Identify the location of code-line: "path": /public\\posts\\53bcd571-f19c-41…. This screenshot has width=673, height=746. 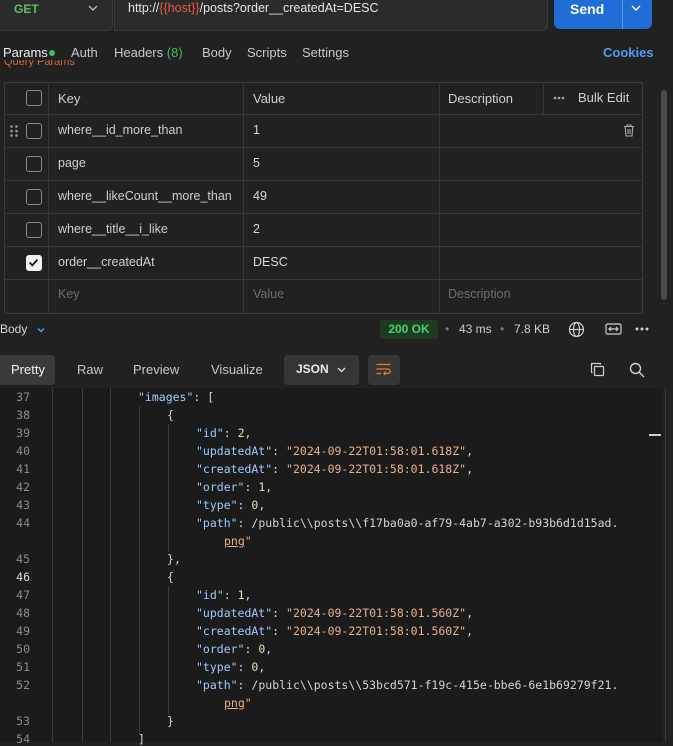
(407, 685).